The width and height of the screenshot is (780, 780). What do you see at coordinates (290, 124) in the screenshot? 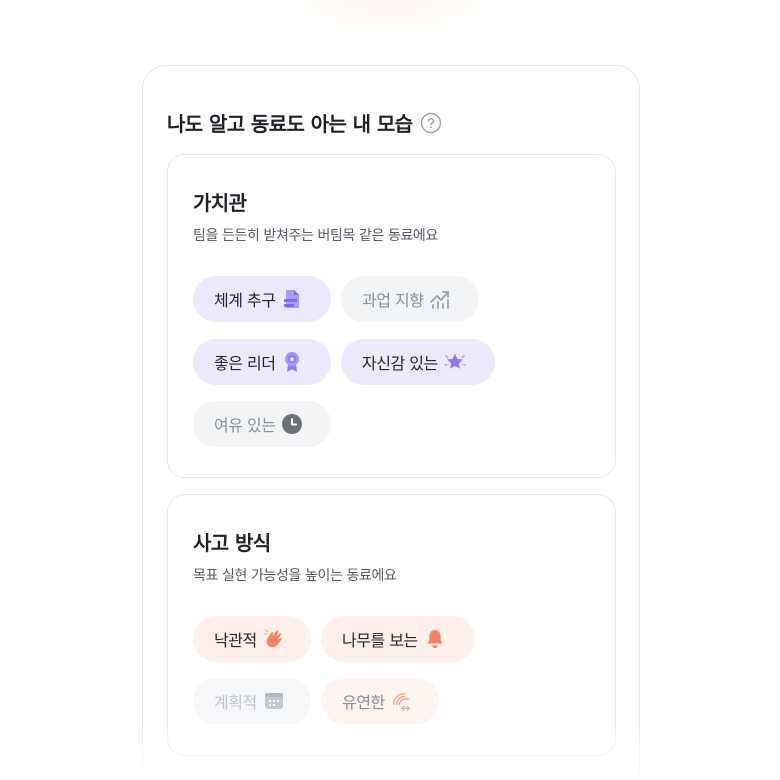
I see `card-title: 나도 알고 동료도 아는 내 모습` at bounding box center [290, 124].